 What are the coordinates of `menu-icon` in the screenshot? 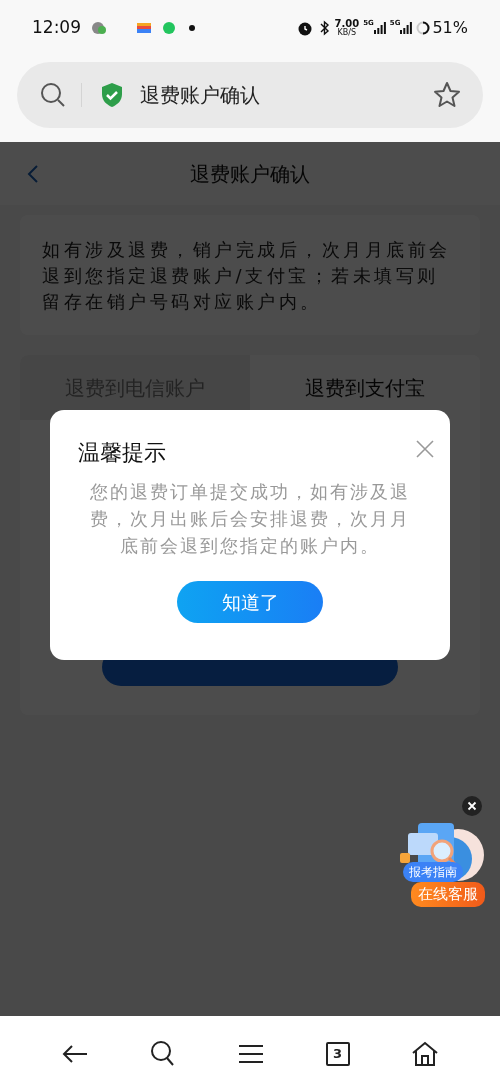 It's located at (251, 1053).